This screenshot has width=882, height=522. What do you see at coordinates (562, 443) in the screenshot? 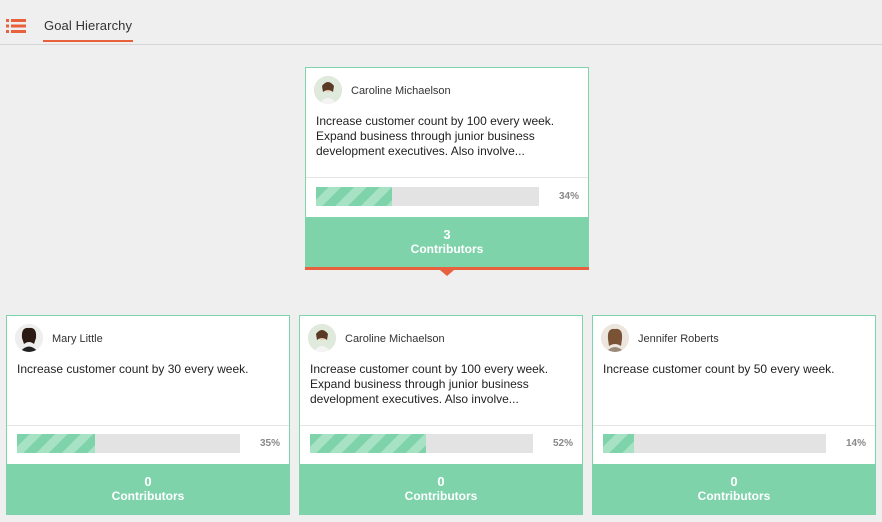
I see `progress-percent: 52%` at bounding box center [562, 443].